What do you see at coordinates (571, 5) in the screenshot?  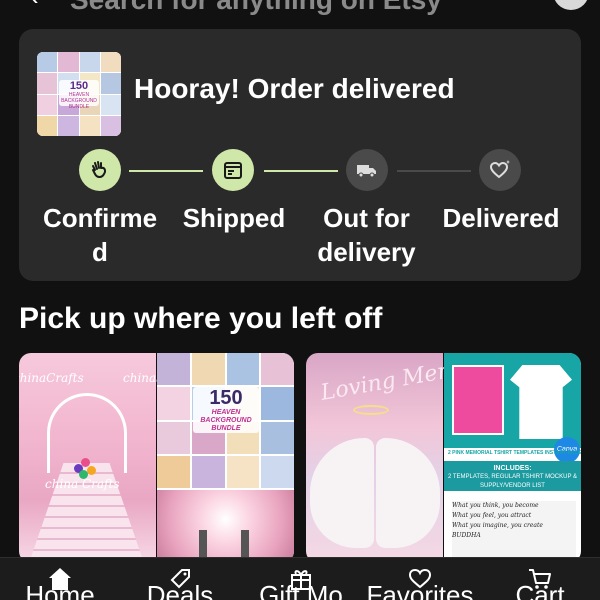 I see `avatar` at bounding box center [571, 5].